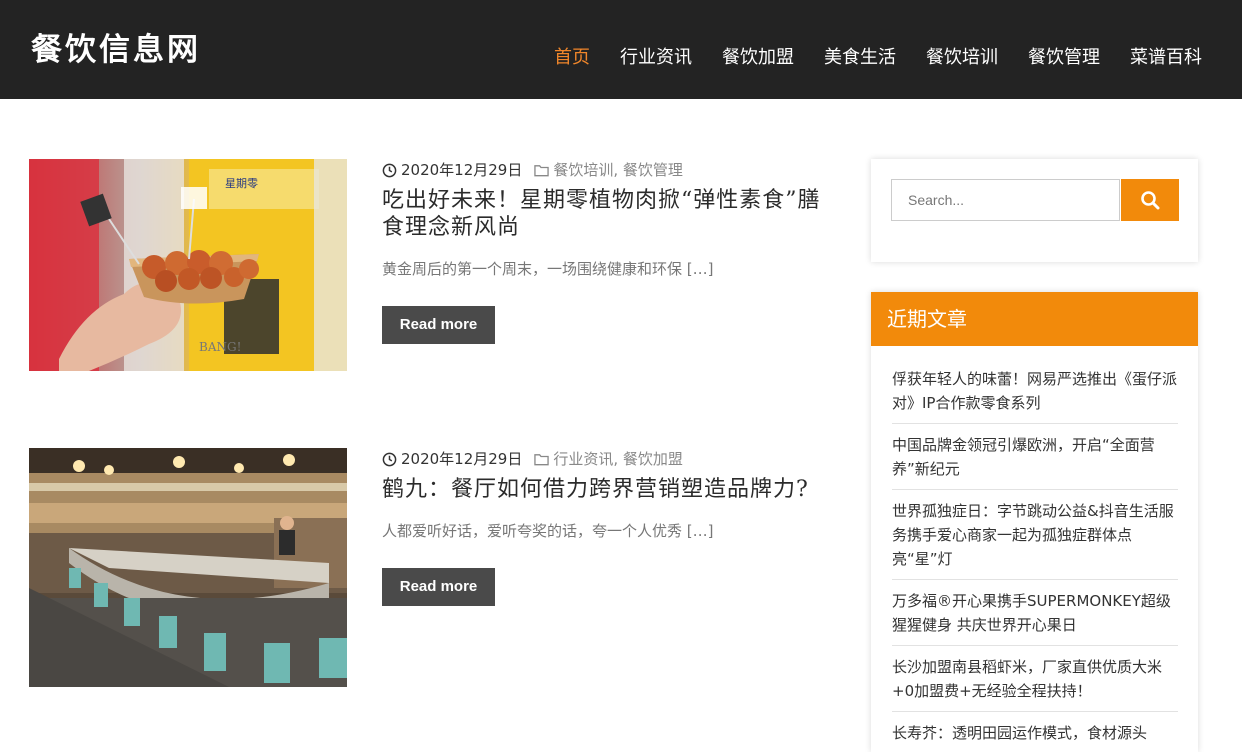 The height and width of the screenshot is (752, 1242). I want to click on post-excerpt: 黄金周后的第一个周末，一场围绕健康和环保 […], so click(548, 269).